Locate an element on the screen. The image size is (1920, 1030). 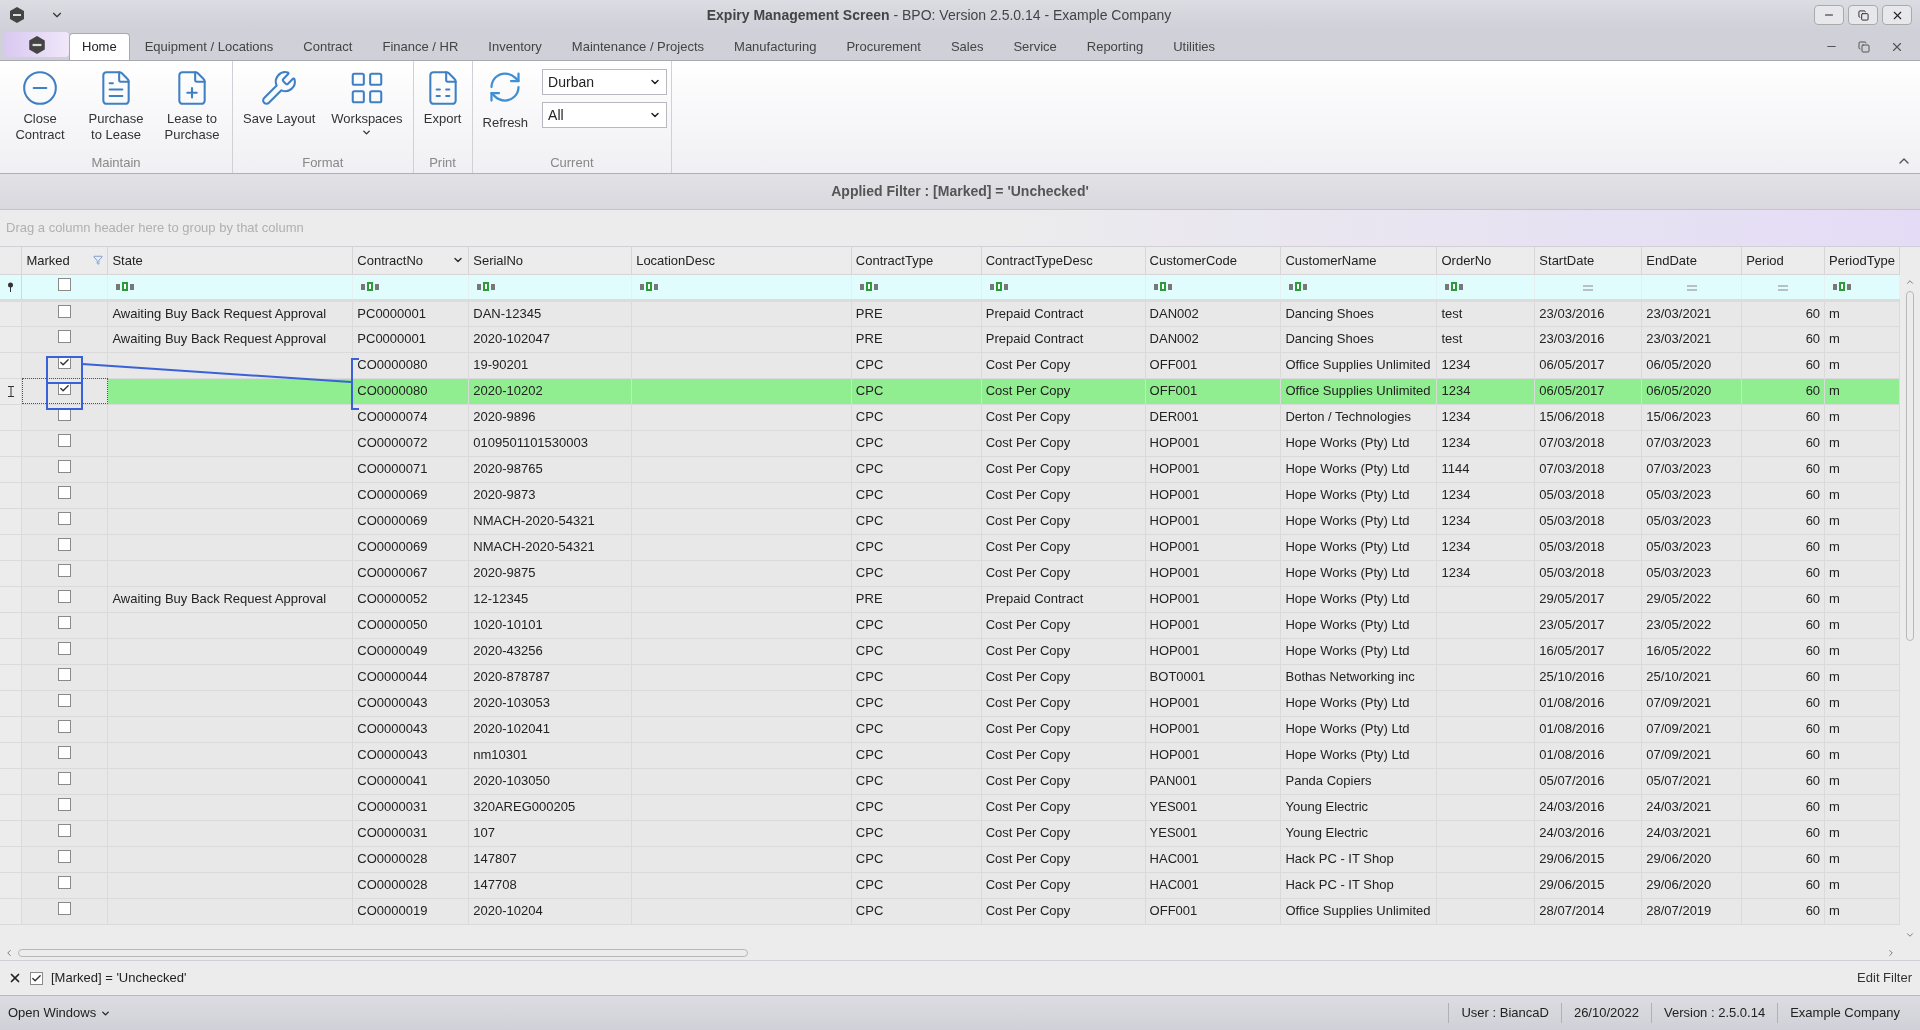
table-row: CO0000080 19-90201 CPC Cost Per Copy OFF001 Office Supplies Unlimited 1234 06/05/2017 06/05/2020 60 m is located at coordinates (950, 365).